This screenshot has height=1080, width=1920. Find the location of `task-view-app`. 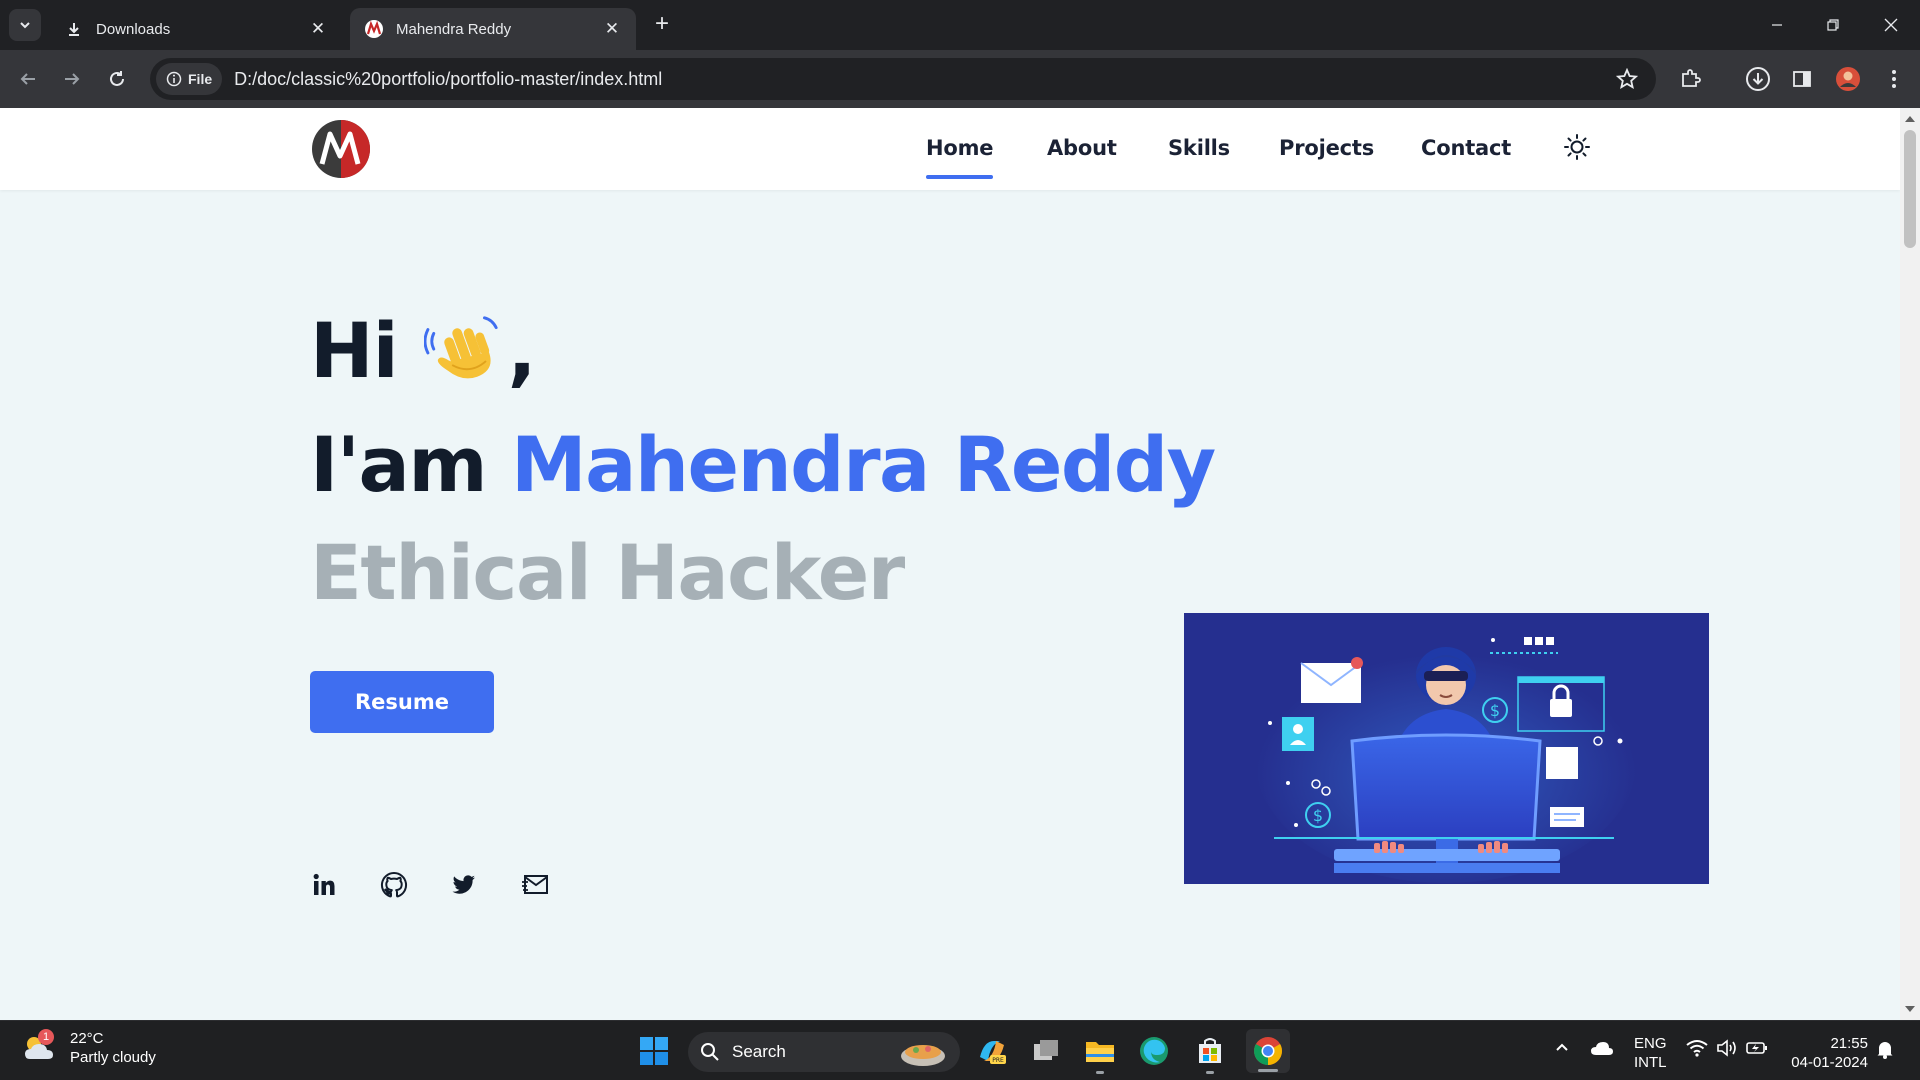

task-view-app is located at coordinates (1046, 1051).